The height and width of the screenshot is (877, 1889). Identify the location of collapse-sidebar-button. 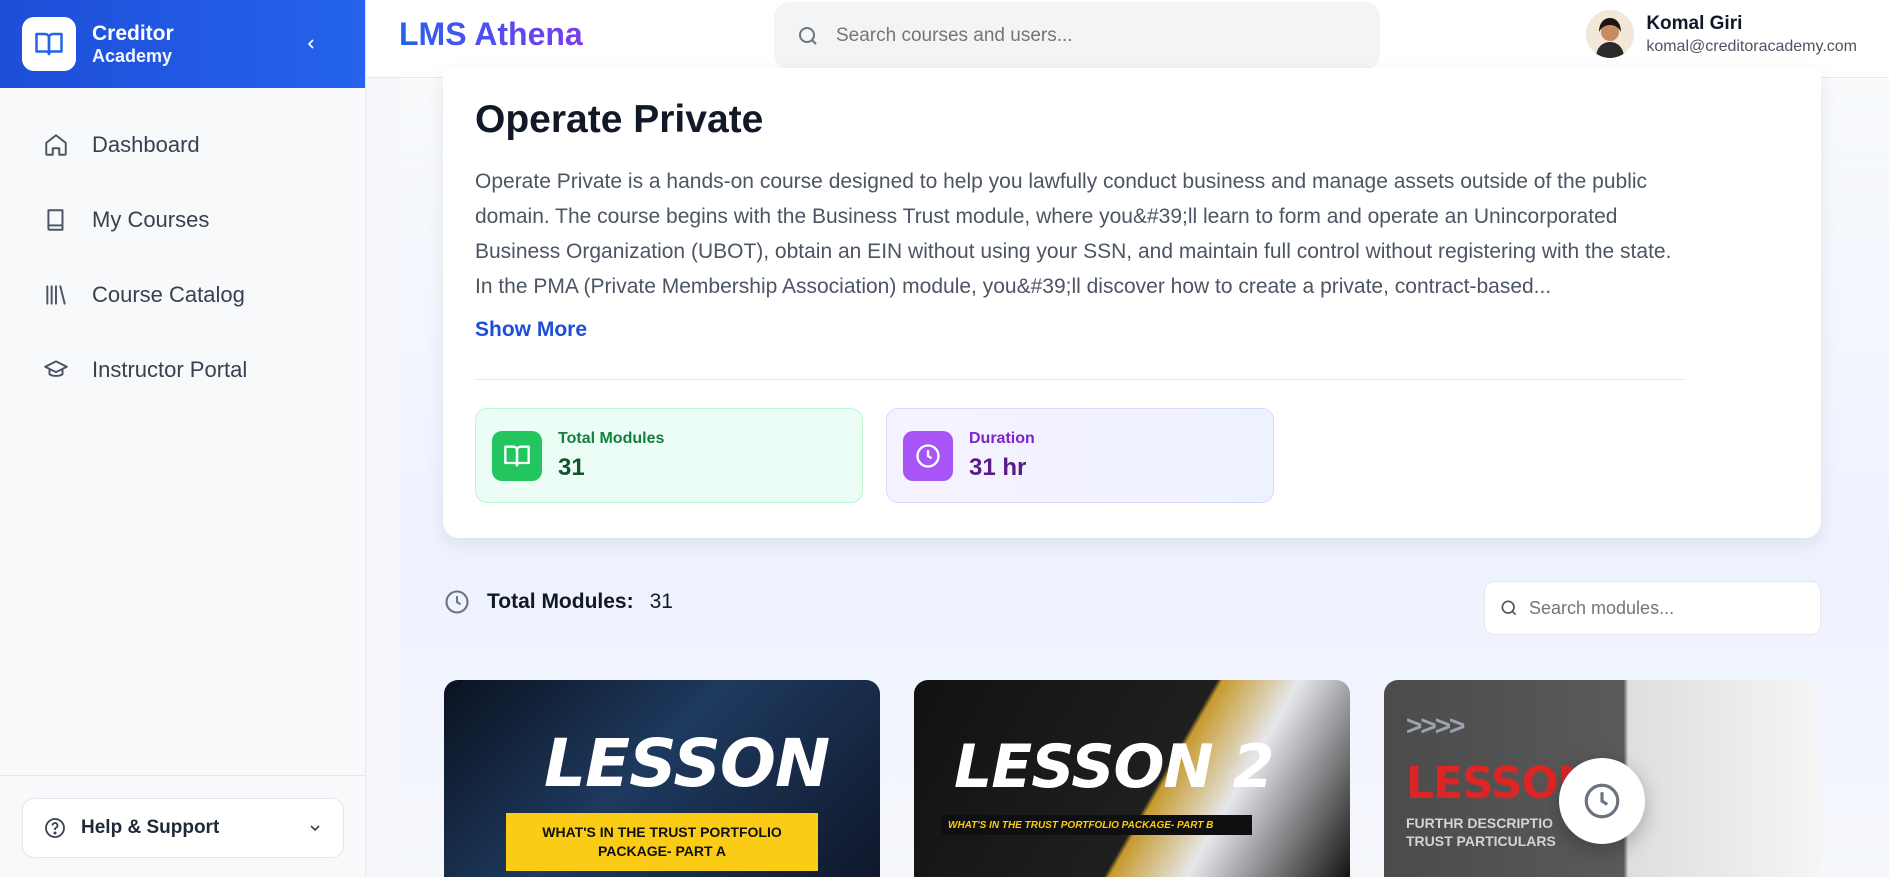
(311, 44).